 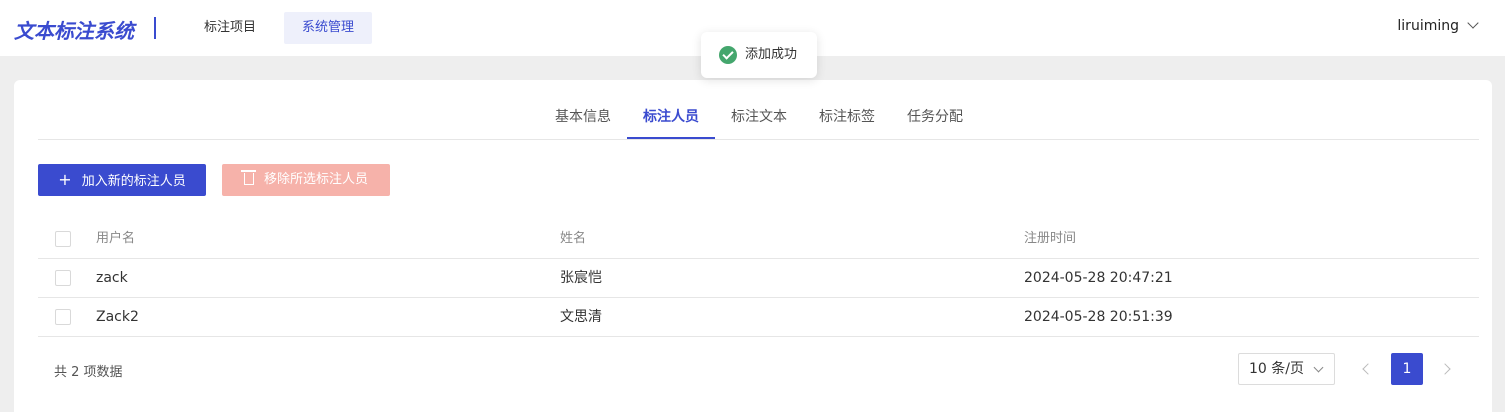 What do you see at coordinates (112, 278) in the screenshot?
I see `cell-username: zack` at bounding box center [112, 278].